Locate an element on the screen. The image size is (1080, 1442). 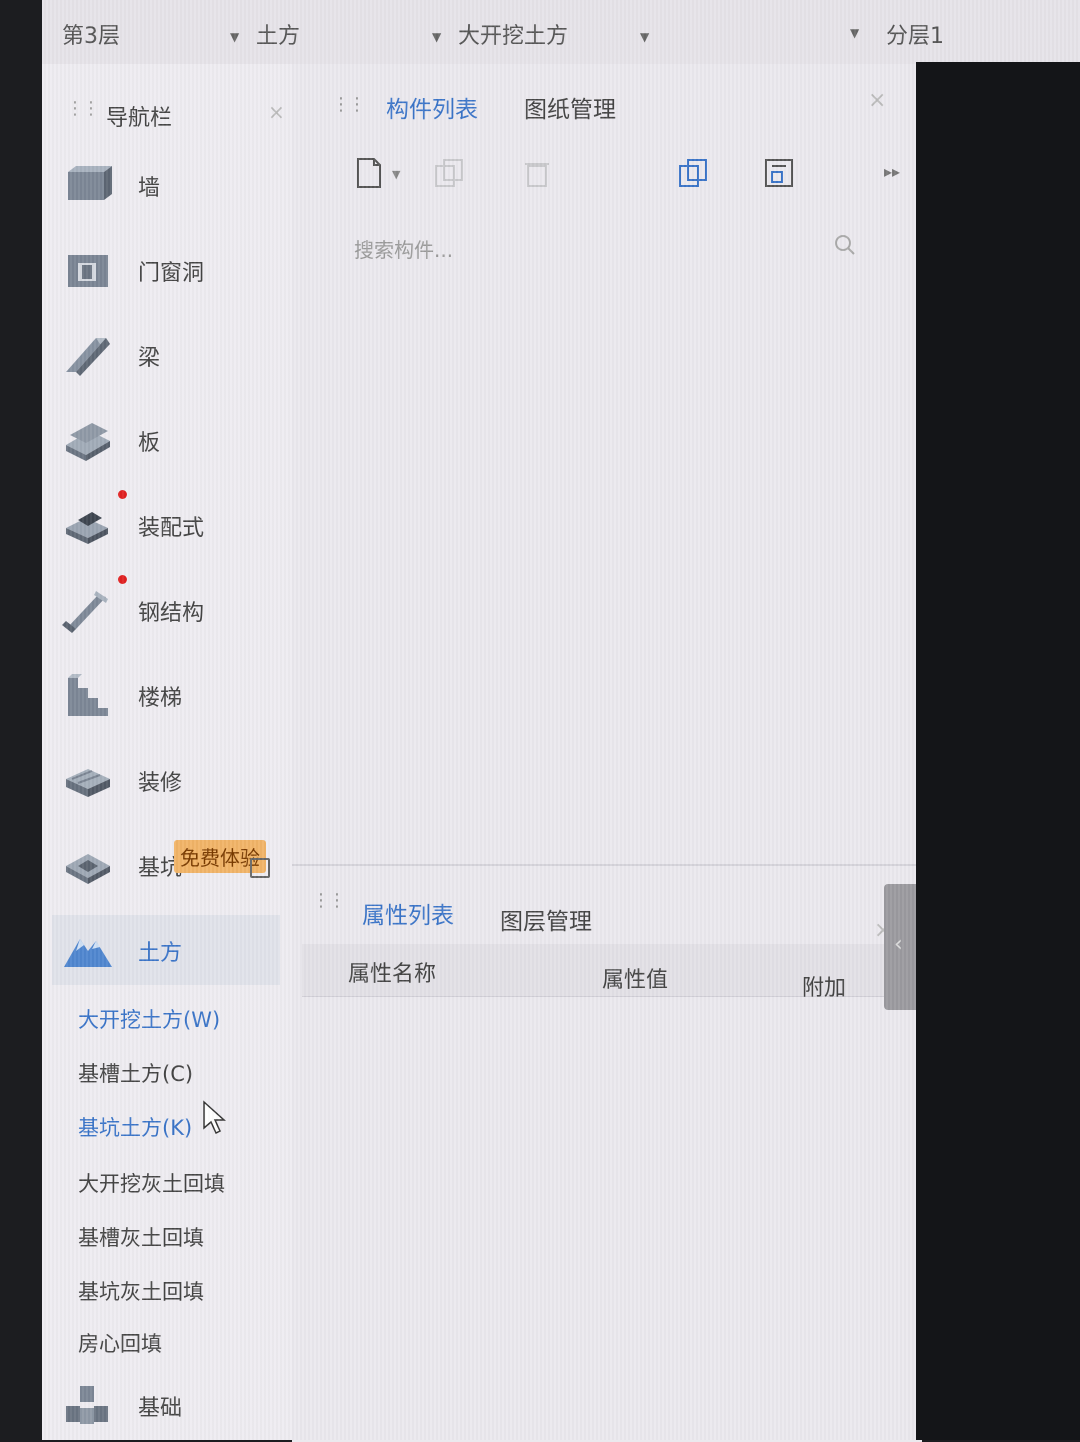
panel-collapse-handle: ‹ is located at coordinates (902, 947).